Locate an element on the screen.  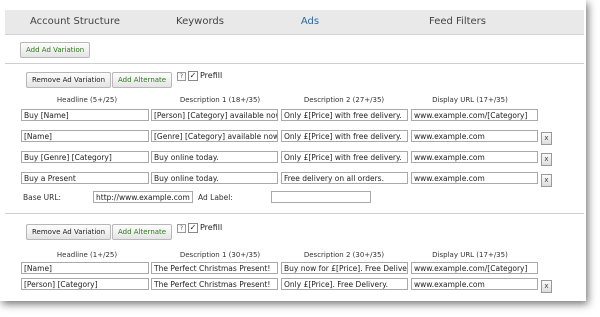
col-header-description-2: Description 2 (27+/35) is located at coordinates (344, 100).